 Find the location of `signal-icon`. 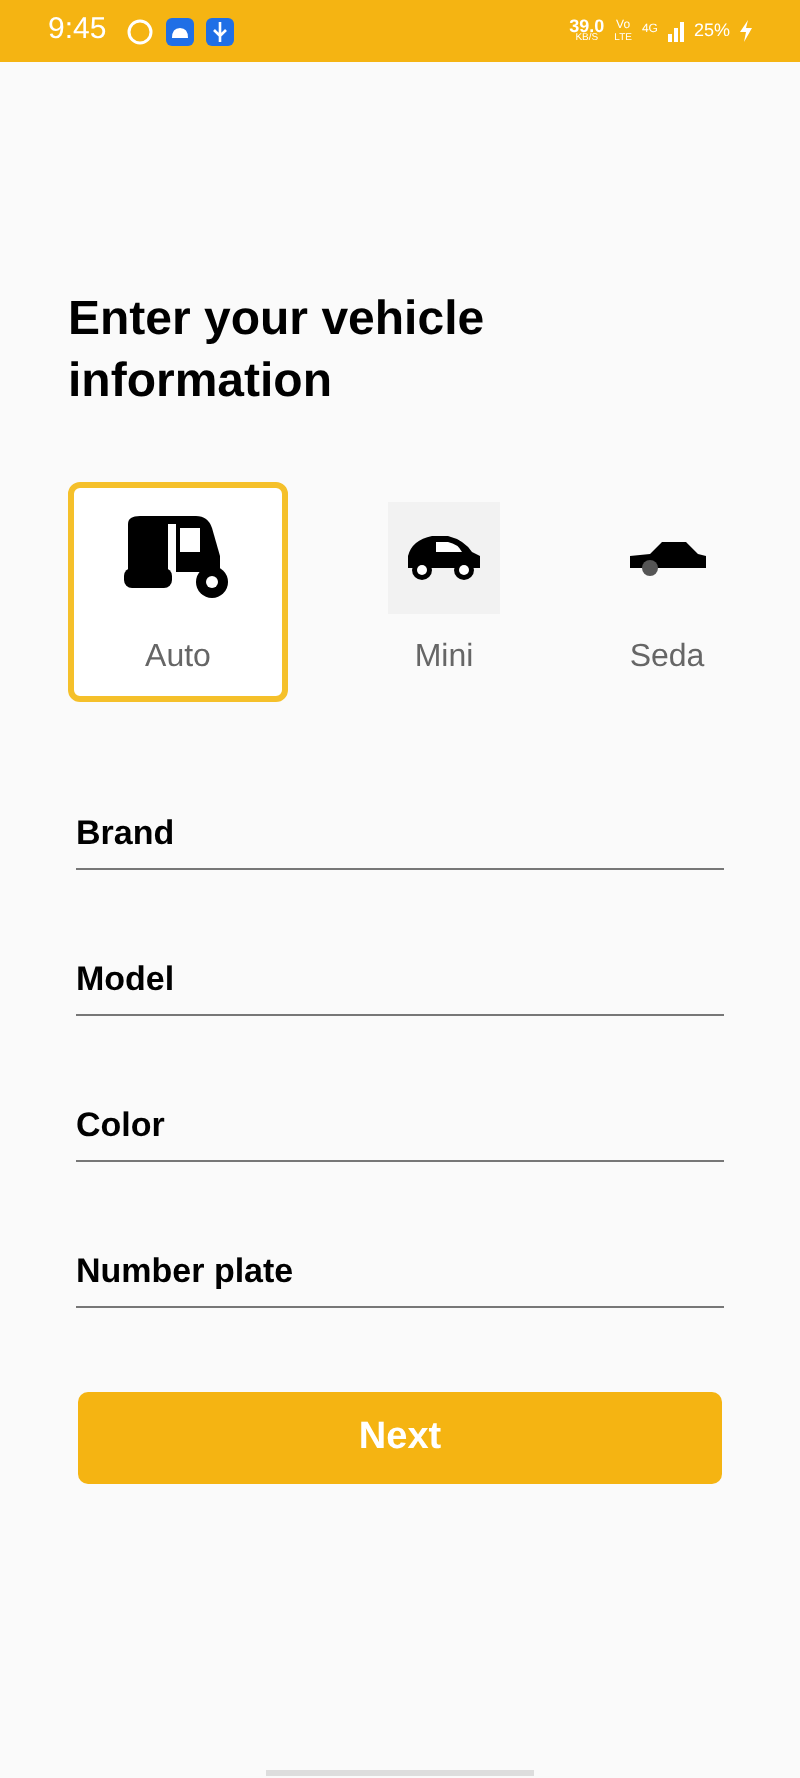

signal-icon is located at coordinates (675, 31).